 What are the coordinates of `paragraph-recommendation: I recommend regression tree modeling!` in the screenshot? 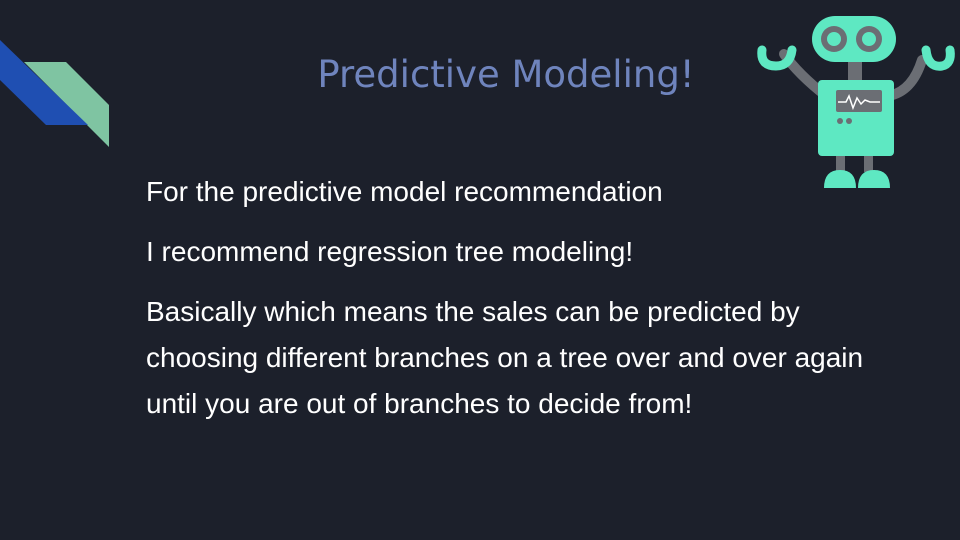 It's located at (390, 251).